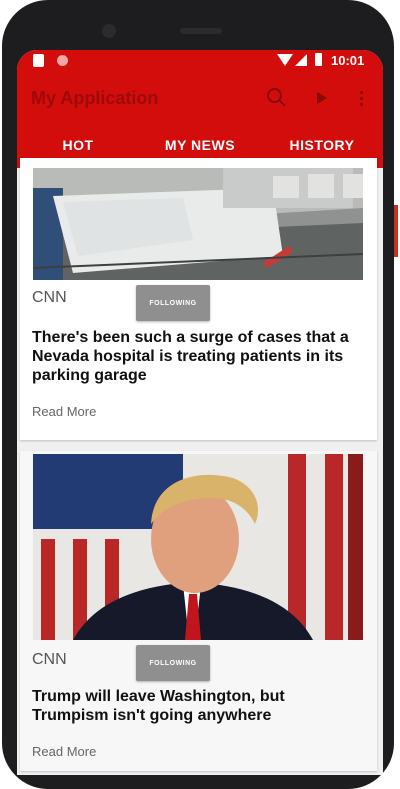 The width and height of the screenshot is (400, 789). I want to click on toolbar: My Application, so click(200, 97).